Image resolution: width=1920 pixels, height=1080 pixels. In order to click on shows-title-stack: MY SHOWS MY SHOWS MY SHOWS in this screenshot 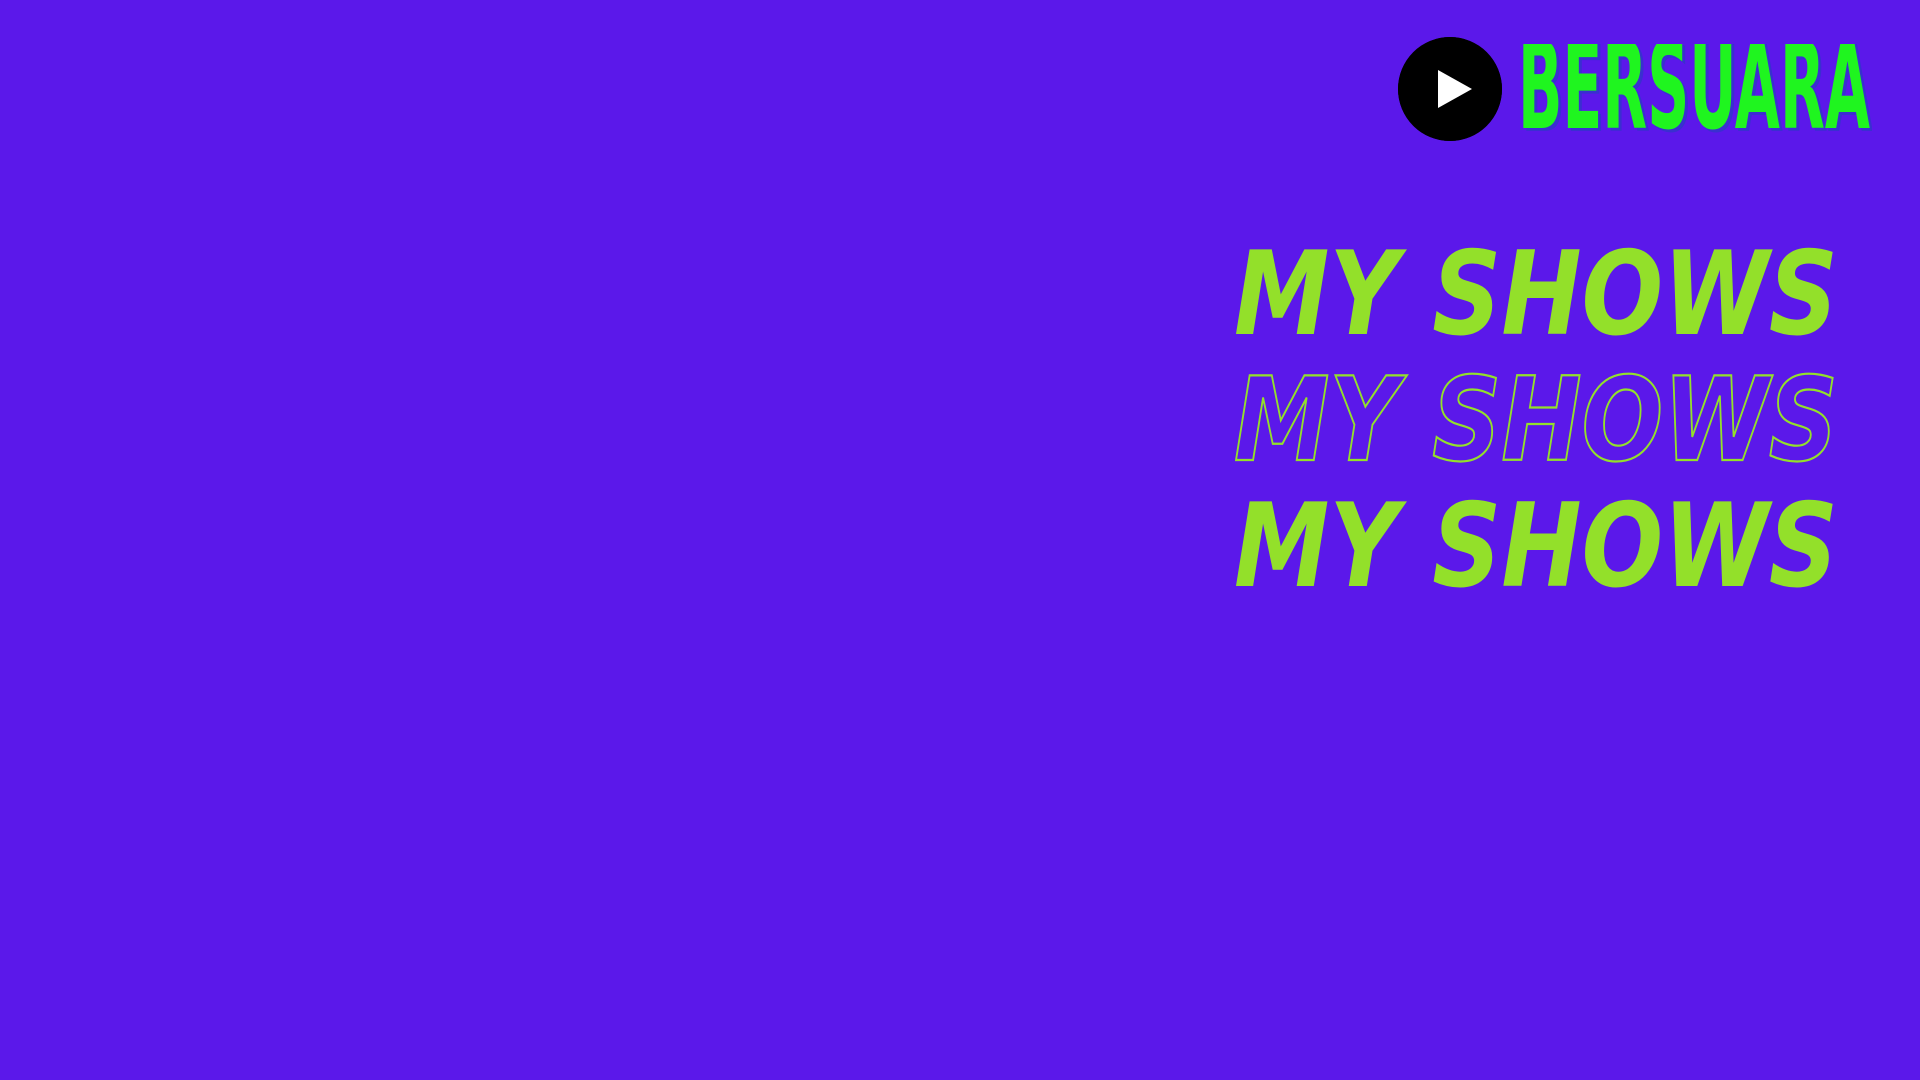, I will do `click(1538, 420)`.